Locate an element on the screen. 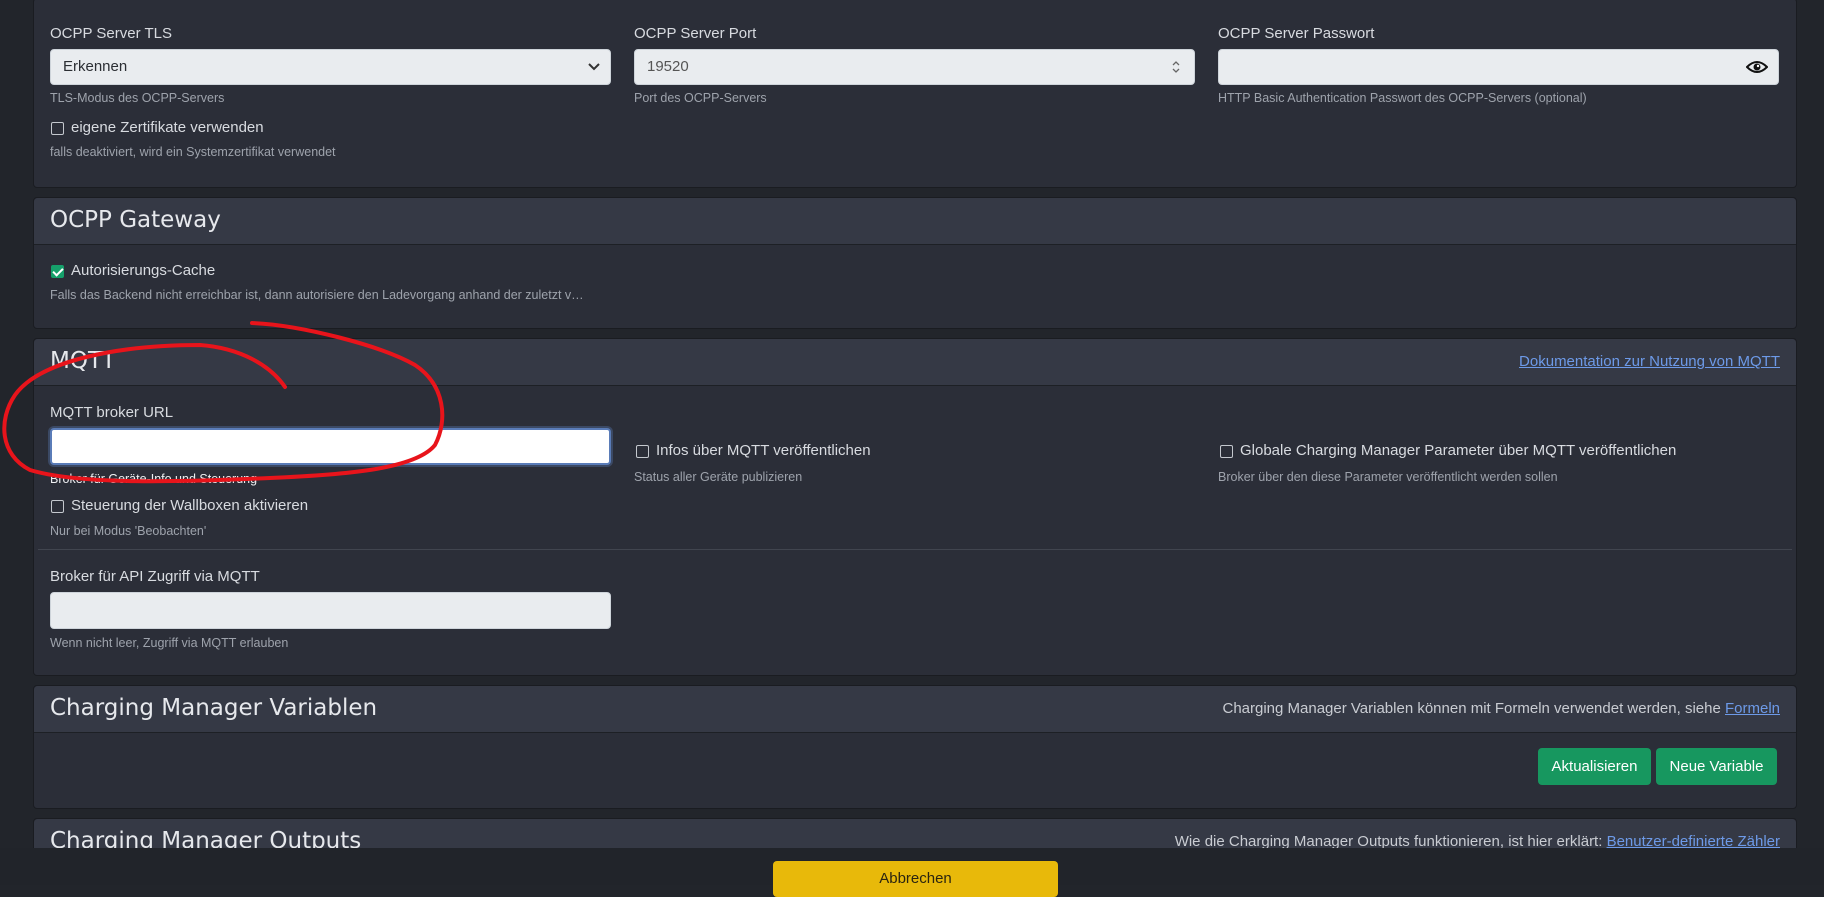 The width and height of the screenshot is (1824, 897). own-certs-checkbox is located at coordinates (57, 128).